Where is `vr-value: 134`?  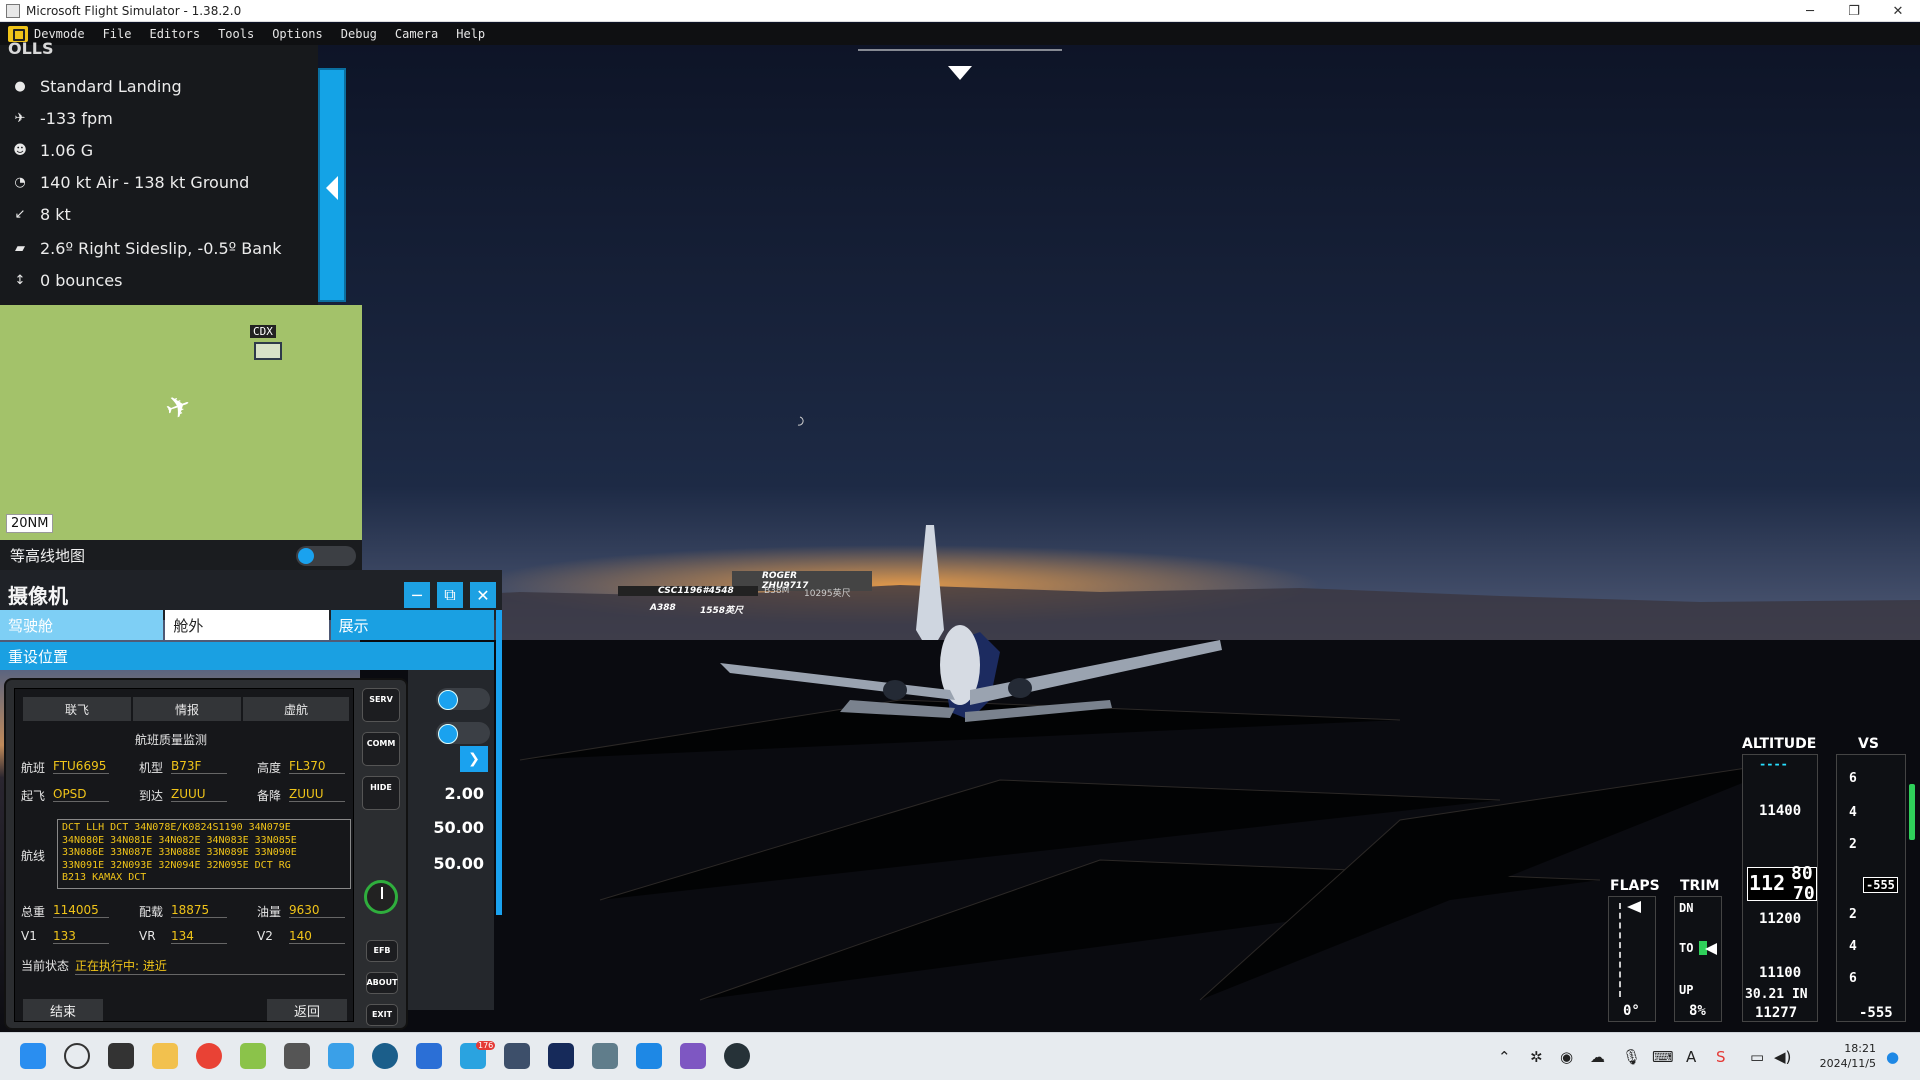 vr-value: 134 is located at coordinates (199, 936).